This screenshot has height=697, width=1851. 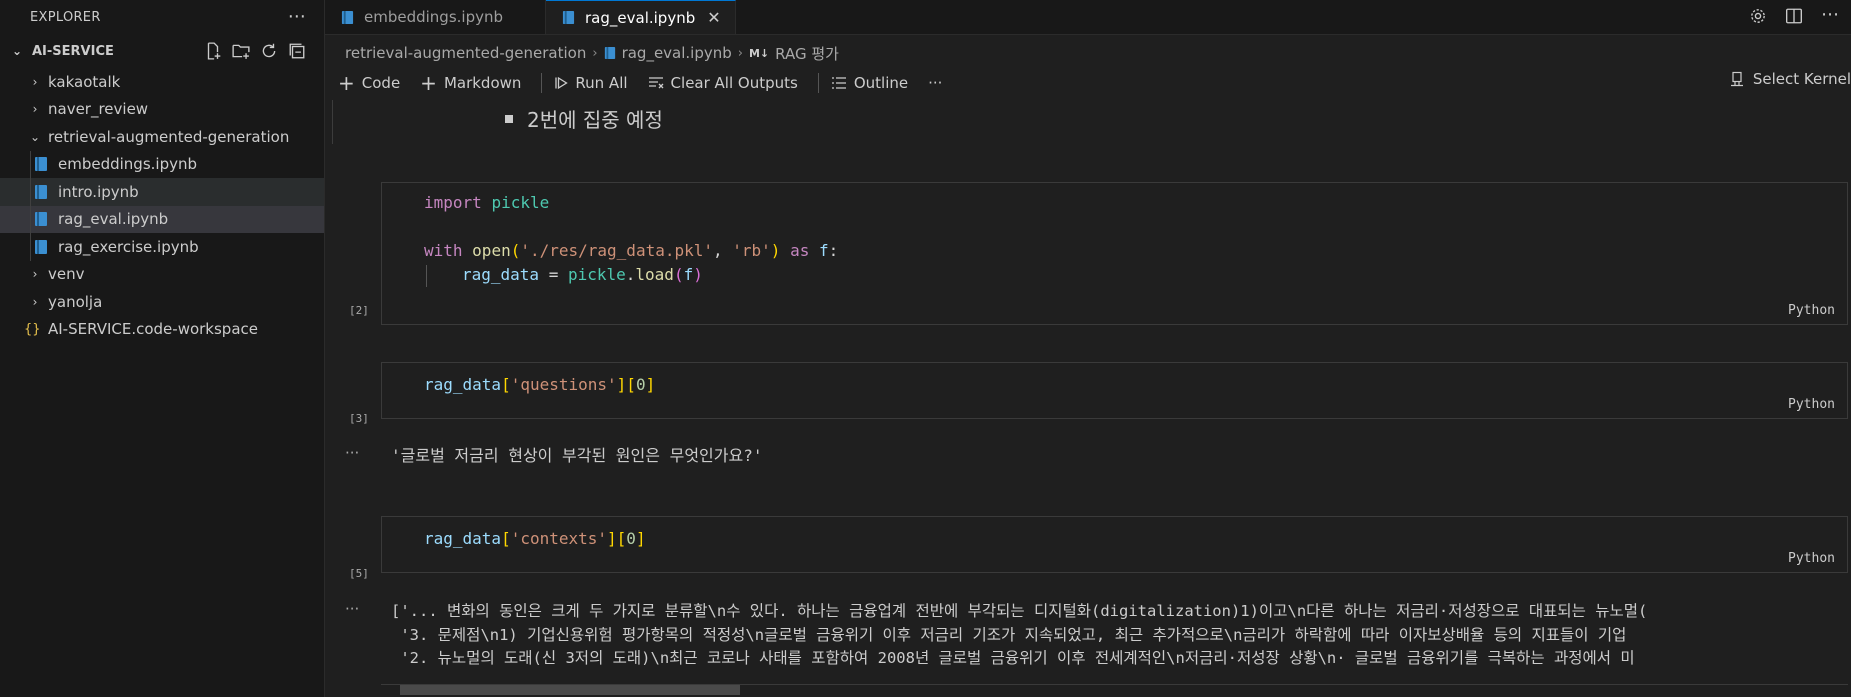 What do you see at coordinates (1801, 79) in the screenshot?
I see `button-label: Select Kernel` at bounding box center [1801, 79].